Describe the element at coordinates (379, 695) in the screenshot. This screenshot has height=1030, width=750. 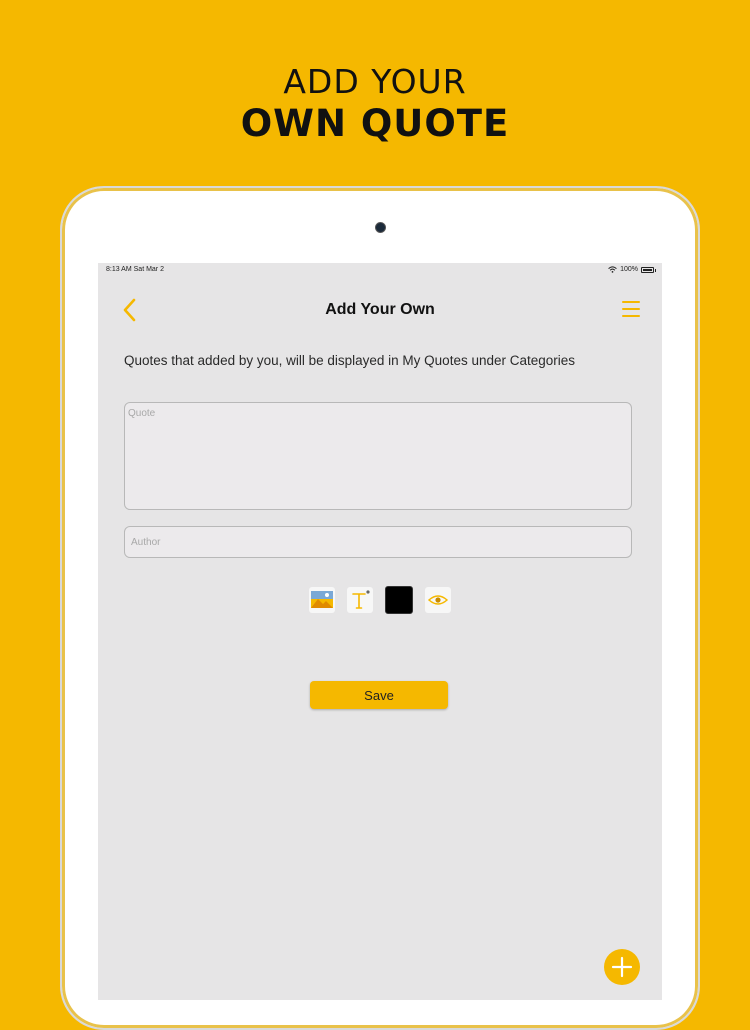
I see `save-button: Save` at that location.